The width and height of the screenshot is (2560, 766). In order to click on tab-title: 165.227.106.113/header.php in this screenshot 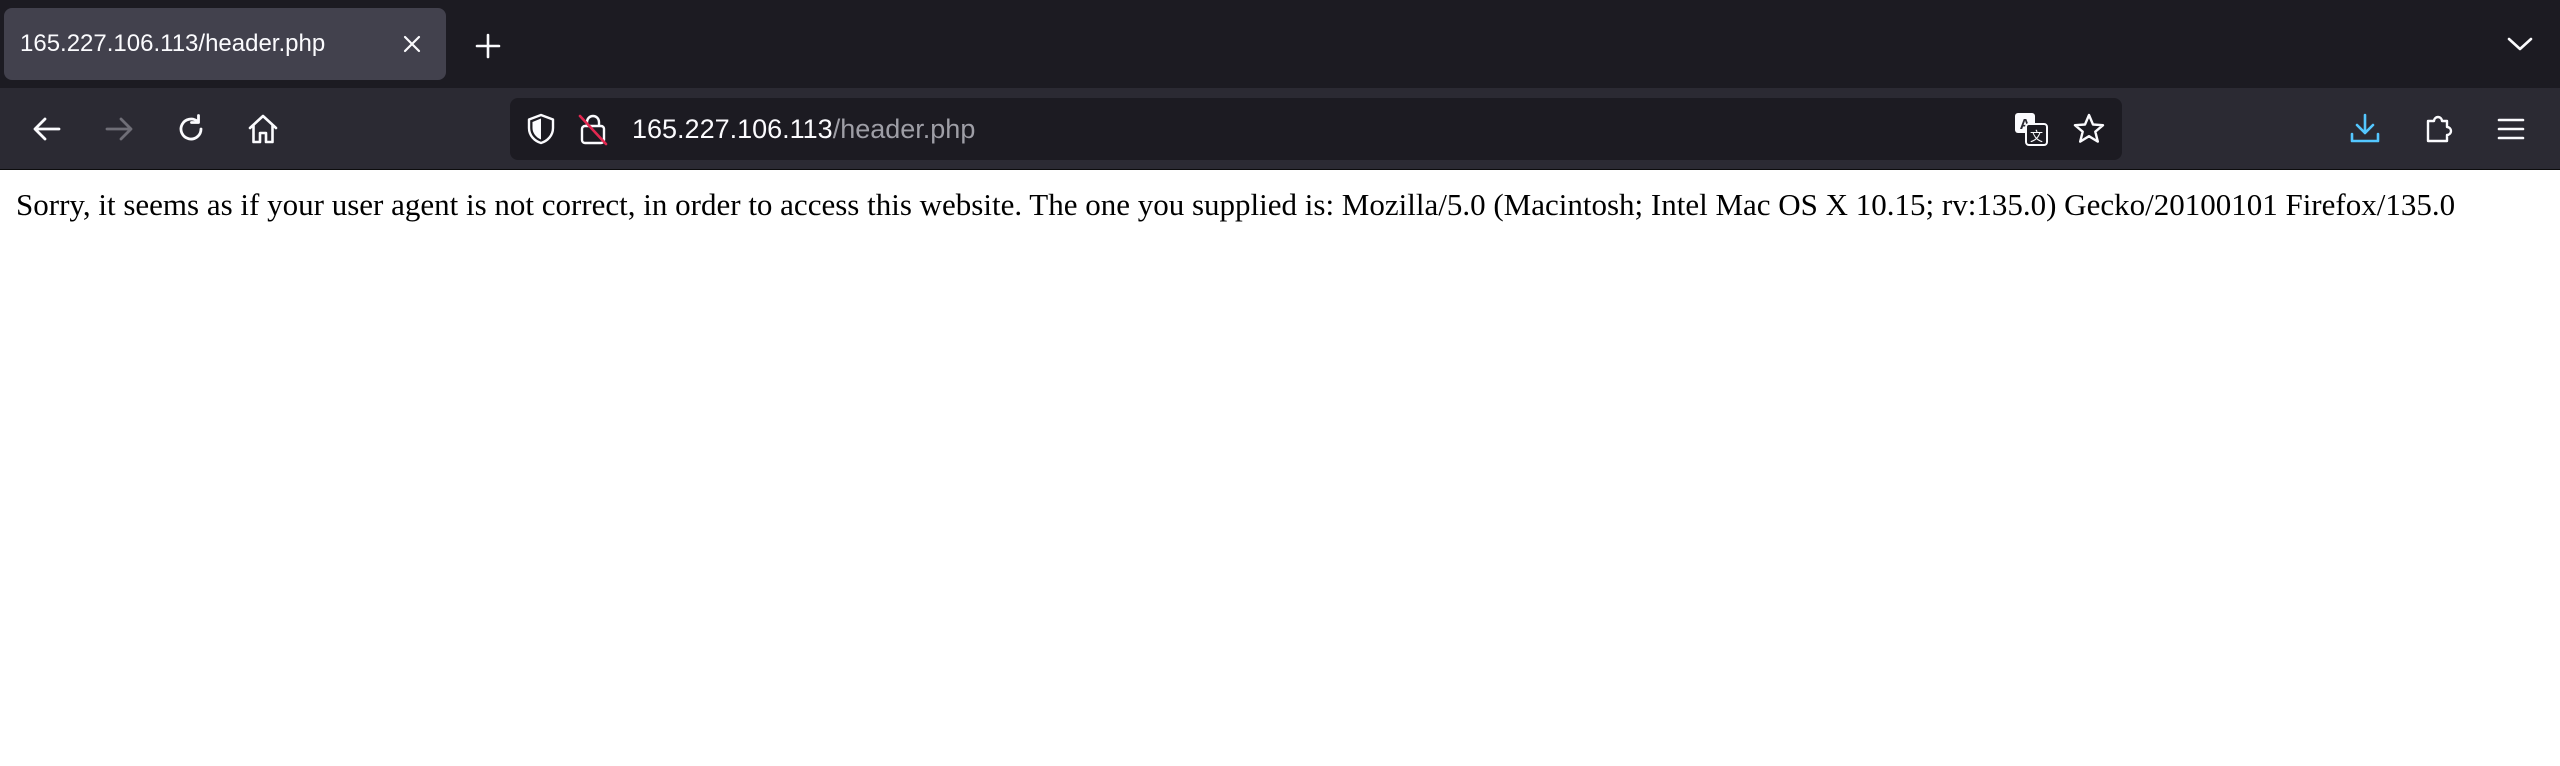, I will do `click(173, 43)`.